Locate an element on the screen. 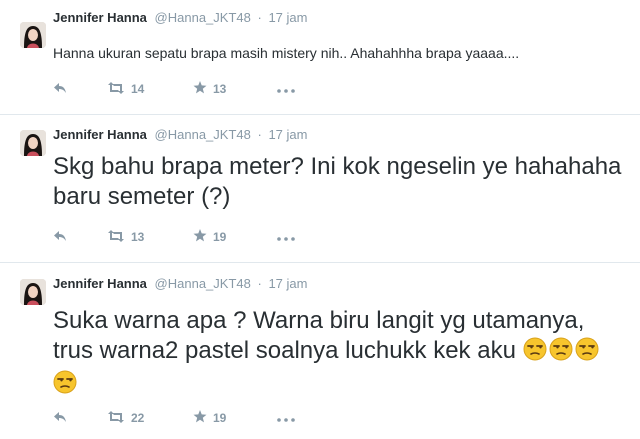 This screenshot has height=439, width=640. tweet-actions: 13 19 is located at coordinates (203, 237).